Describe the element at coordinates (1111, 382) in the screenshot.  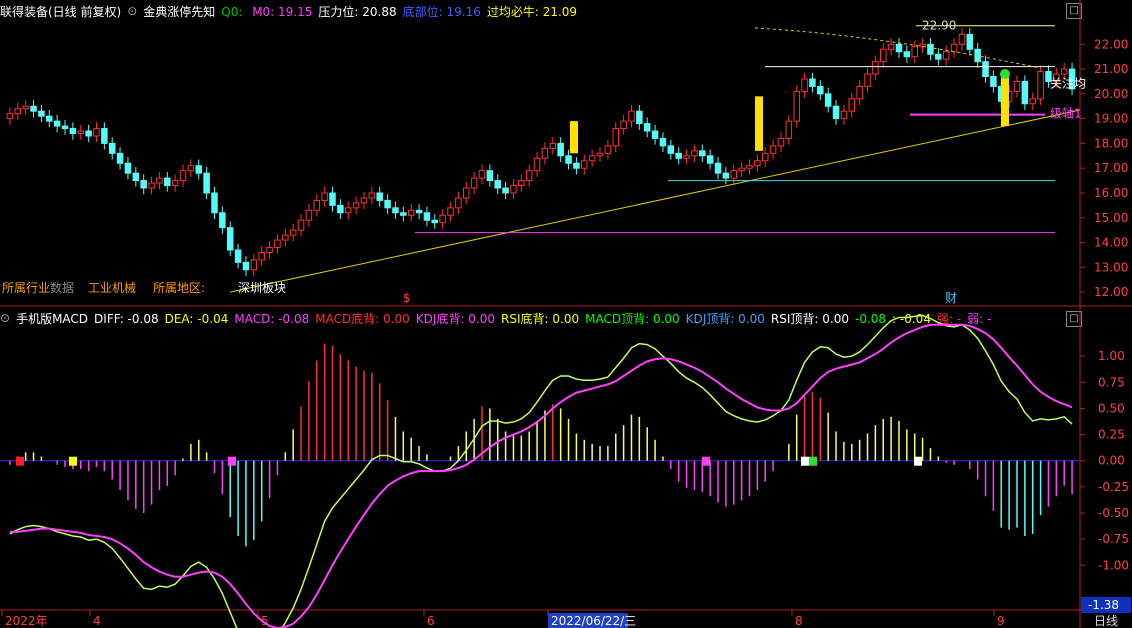
I see `macd-tick-label: 0.75` at that location.